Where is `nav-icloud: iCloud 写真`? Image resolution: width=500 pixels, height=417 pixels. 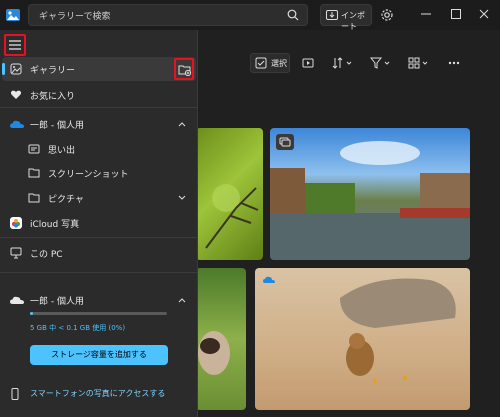
nav-icloud: iCloud 写真 is located at coordinates (99, 223).